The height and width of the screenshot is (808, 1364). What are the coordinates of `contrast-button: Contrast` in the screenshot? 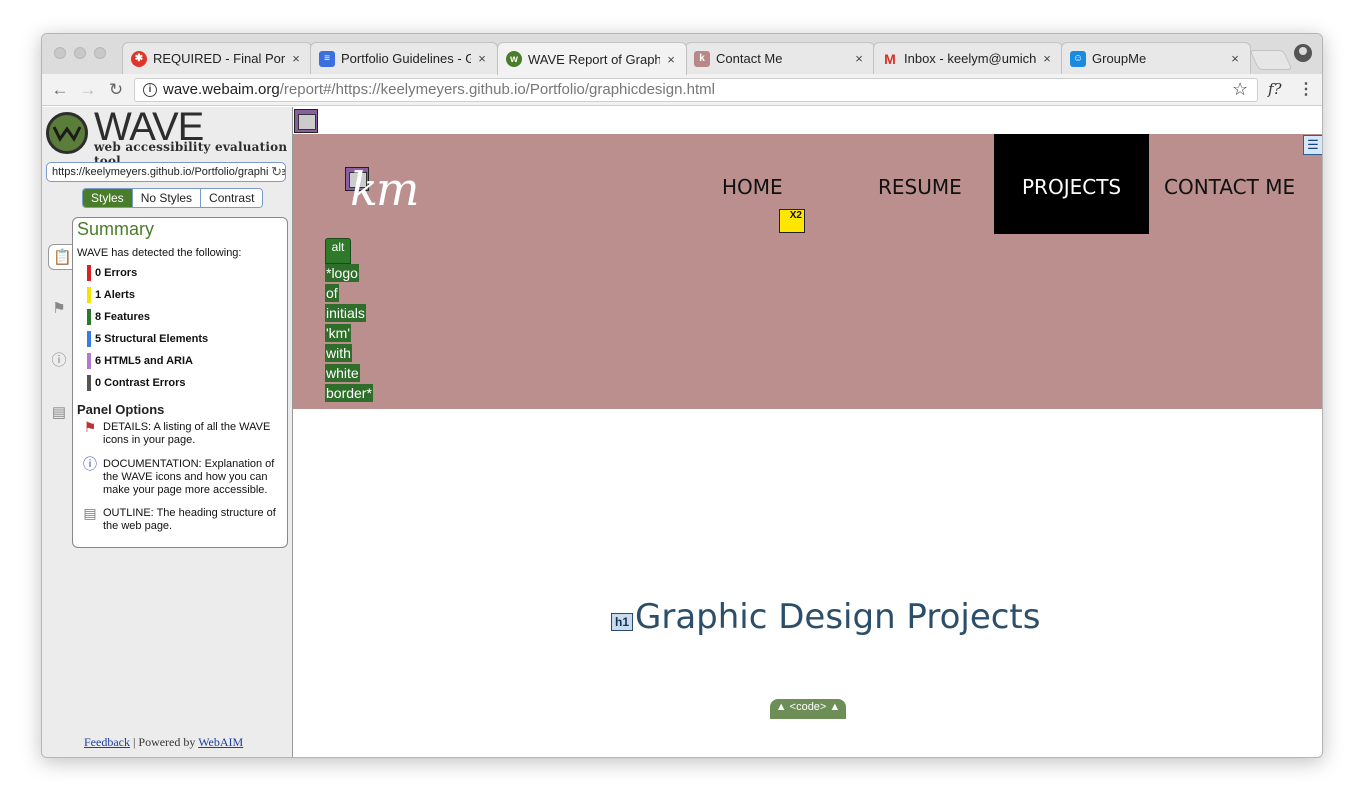 It's located at (231, 198).